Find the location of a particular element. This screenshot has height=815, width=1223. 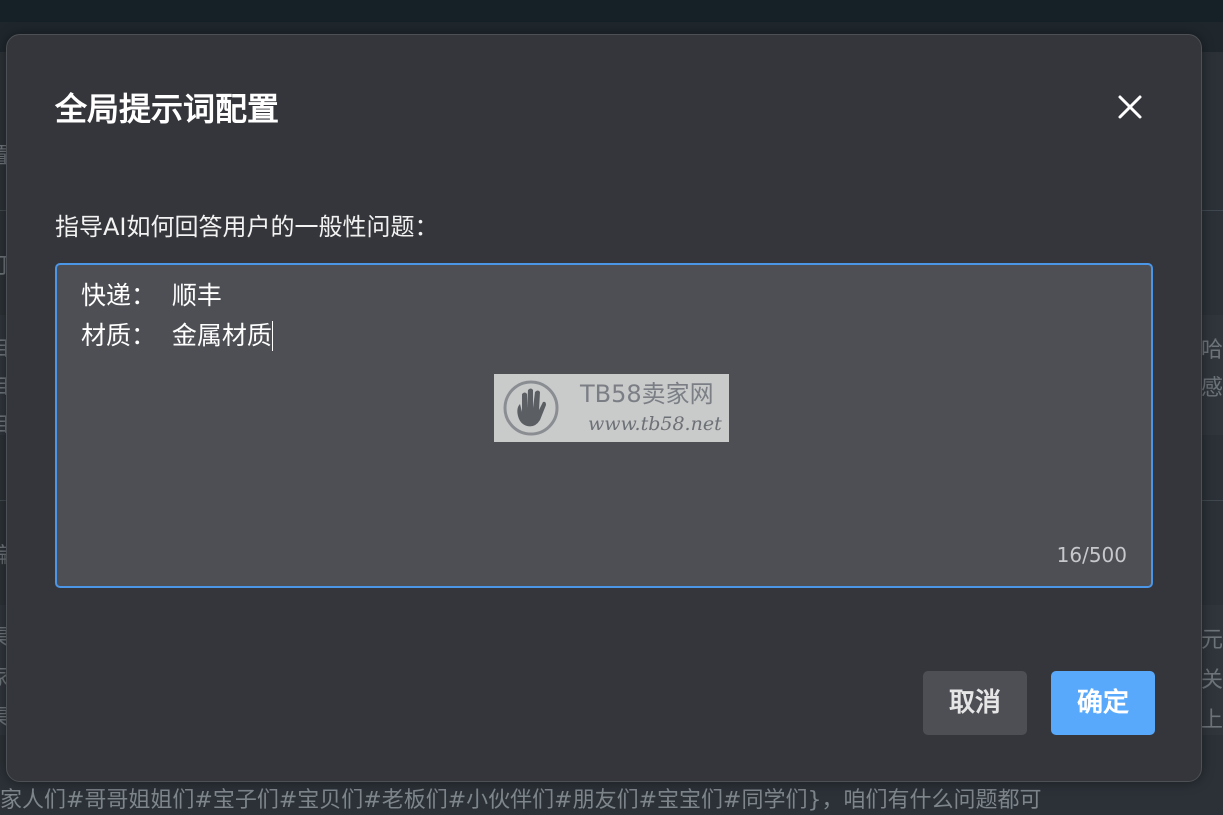

textarea-line-text: 材质： 金属材质 is located at coordinates (176, 335).